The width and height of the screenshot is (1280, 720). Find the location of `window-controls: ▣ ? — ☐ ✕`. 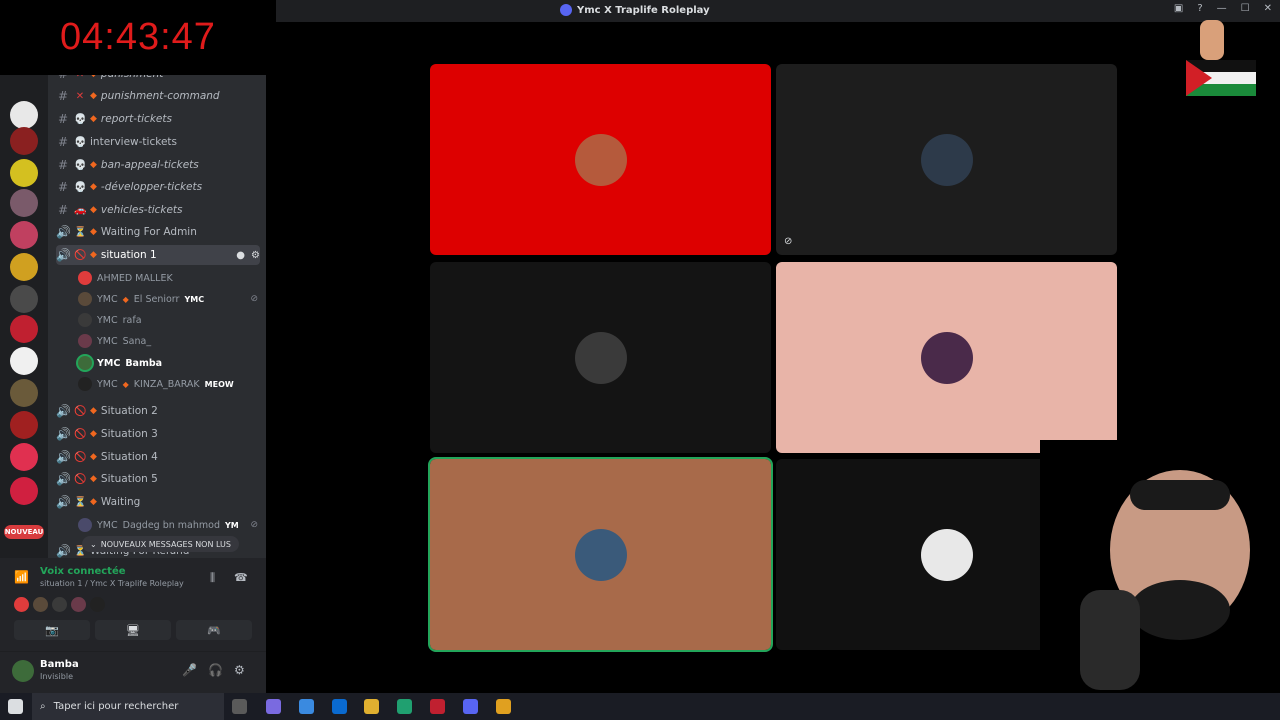

window-controls: ▣ ? — ☐ ✕ is located at coordinates (1223, 8).